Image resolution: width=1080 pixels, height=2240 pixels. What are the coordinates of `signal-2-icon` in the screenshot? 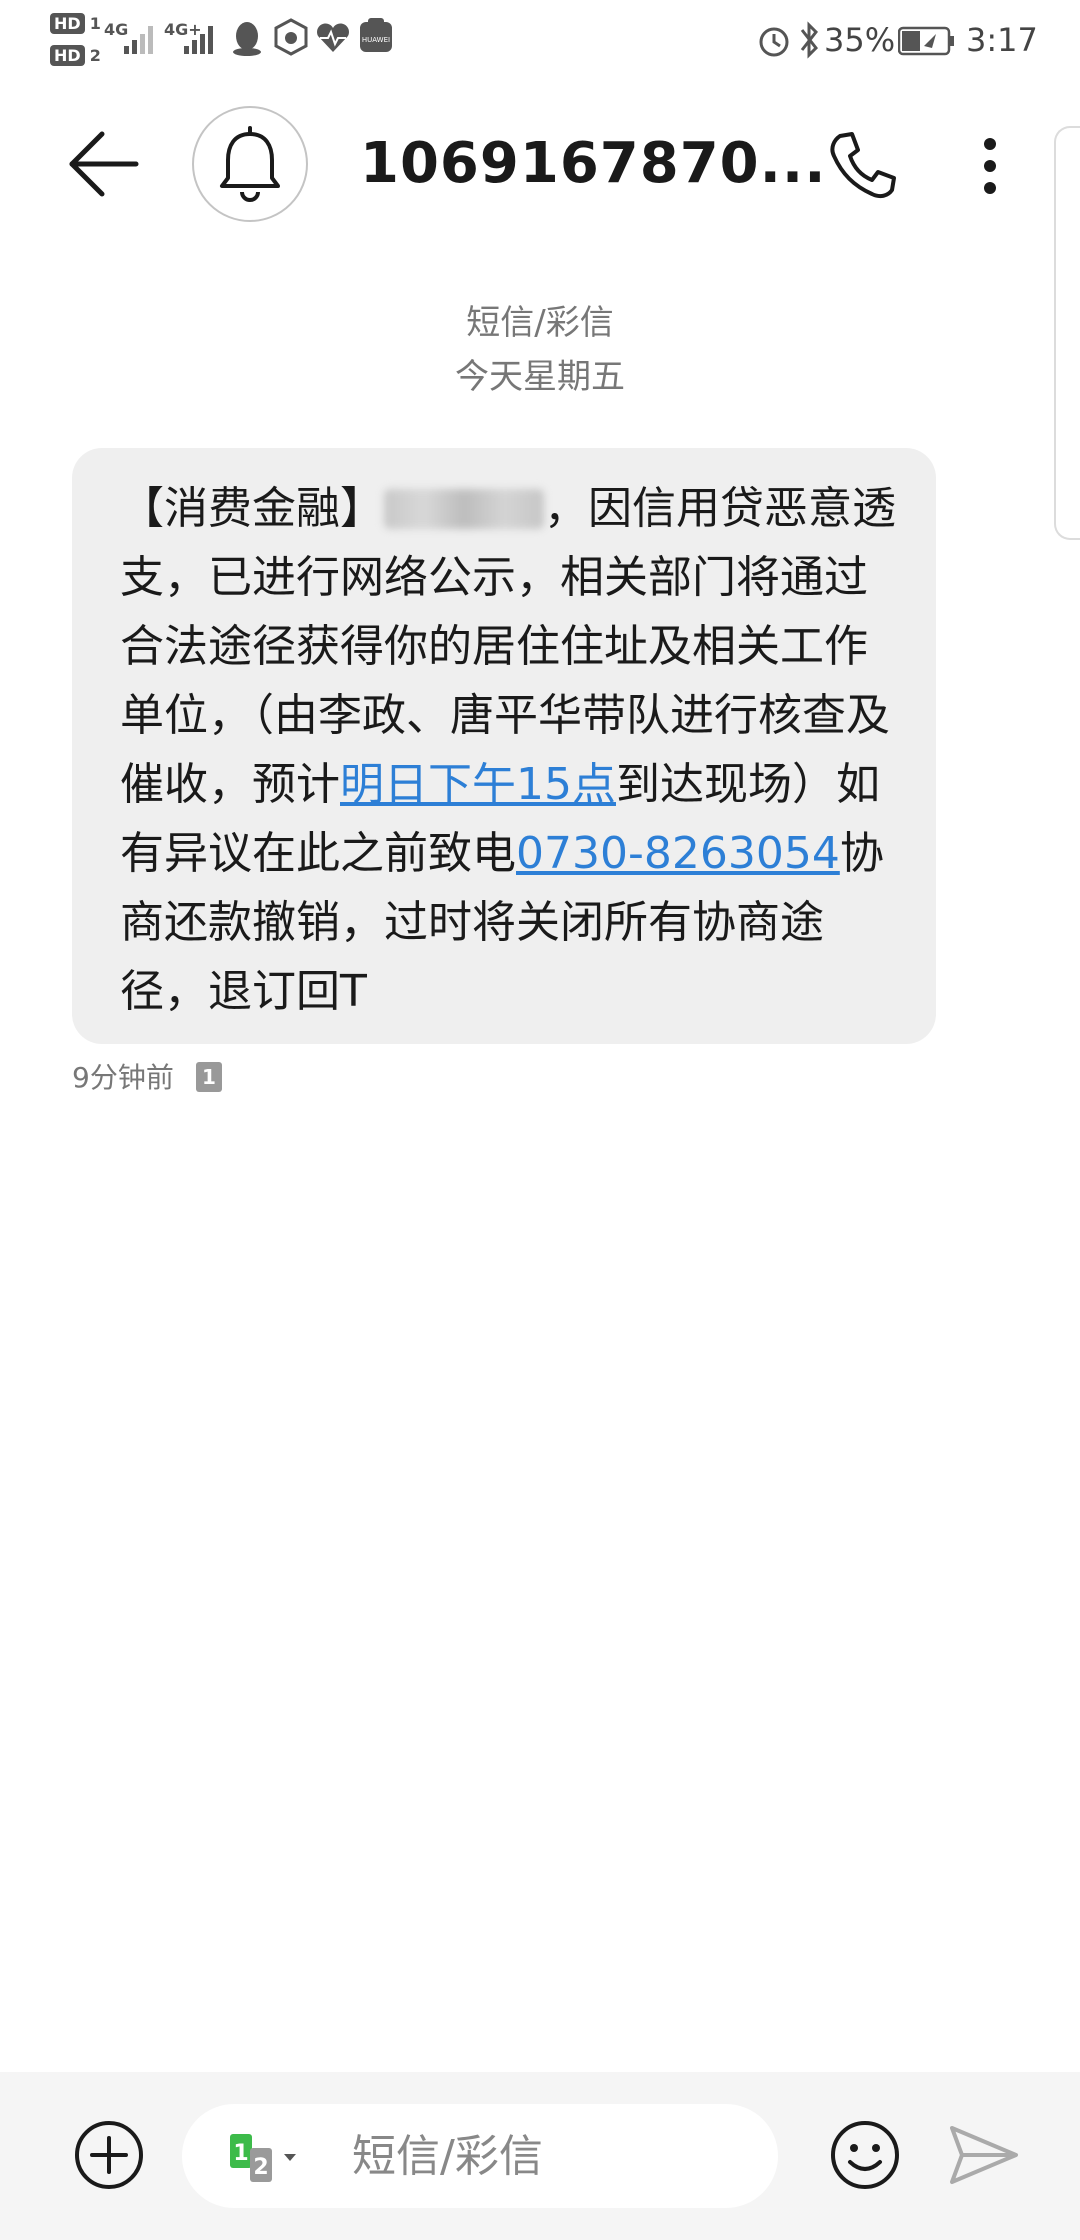 It's located at (198, 40).